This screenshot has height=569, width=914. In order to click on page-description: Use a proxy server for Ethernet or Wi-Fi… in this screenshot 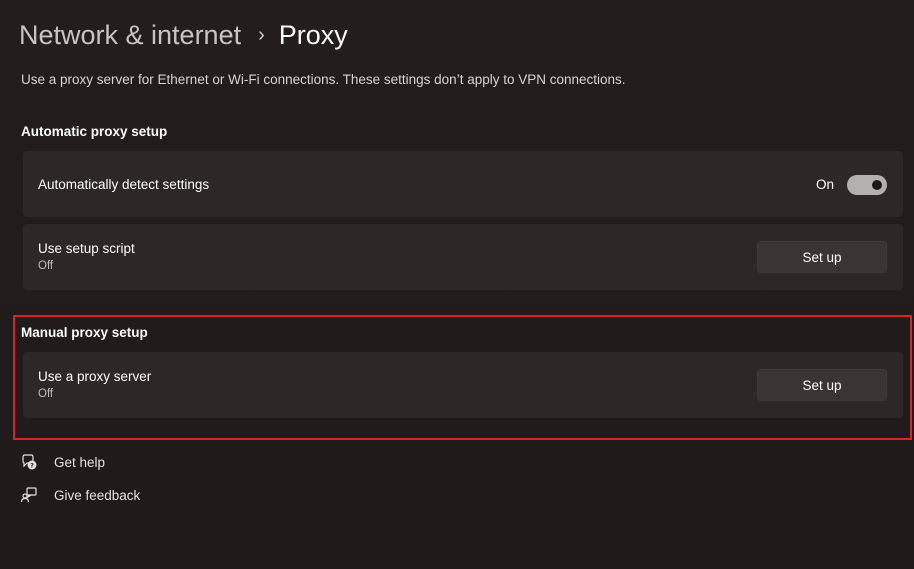, I will do `click(323, 79)`.